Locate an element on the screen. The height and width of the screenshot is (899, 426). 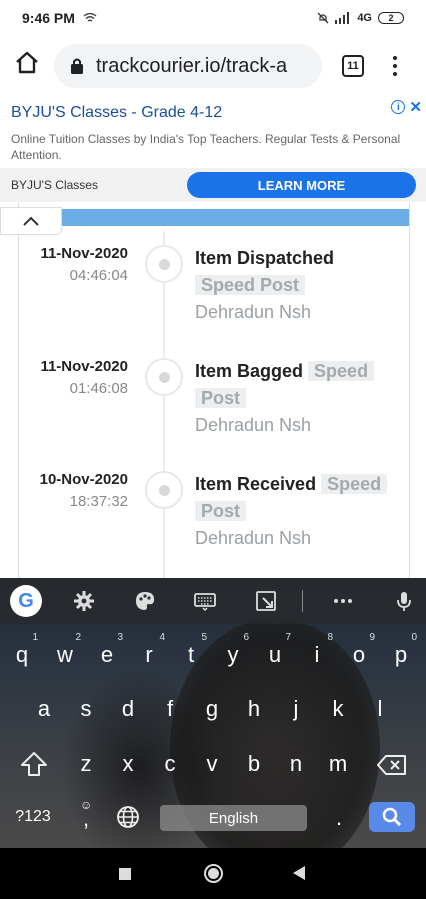
ad-choices: i ✕ is located at coordinates (406, 107).